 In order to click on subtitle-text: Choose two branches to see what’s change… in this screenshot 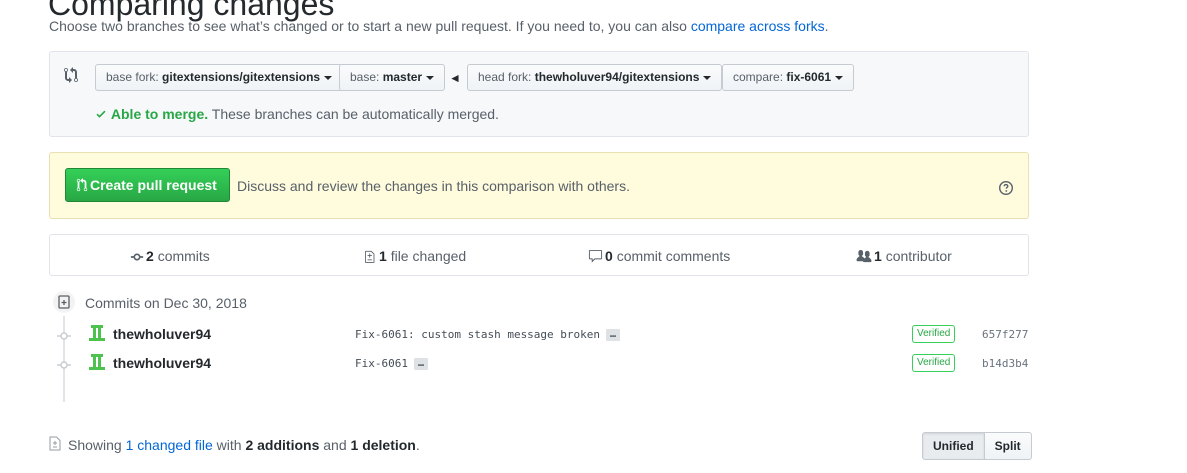, I will do `click(370, 26)`.